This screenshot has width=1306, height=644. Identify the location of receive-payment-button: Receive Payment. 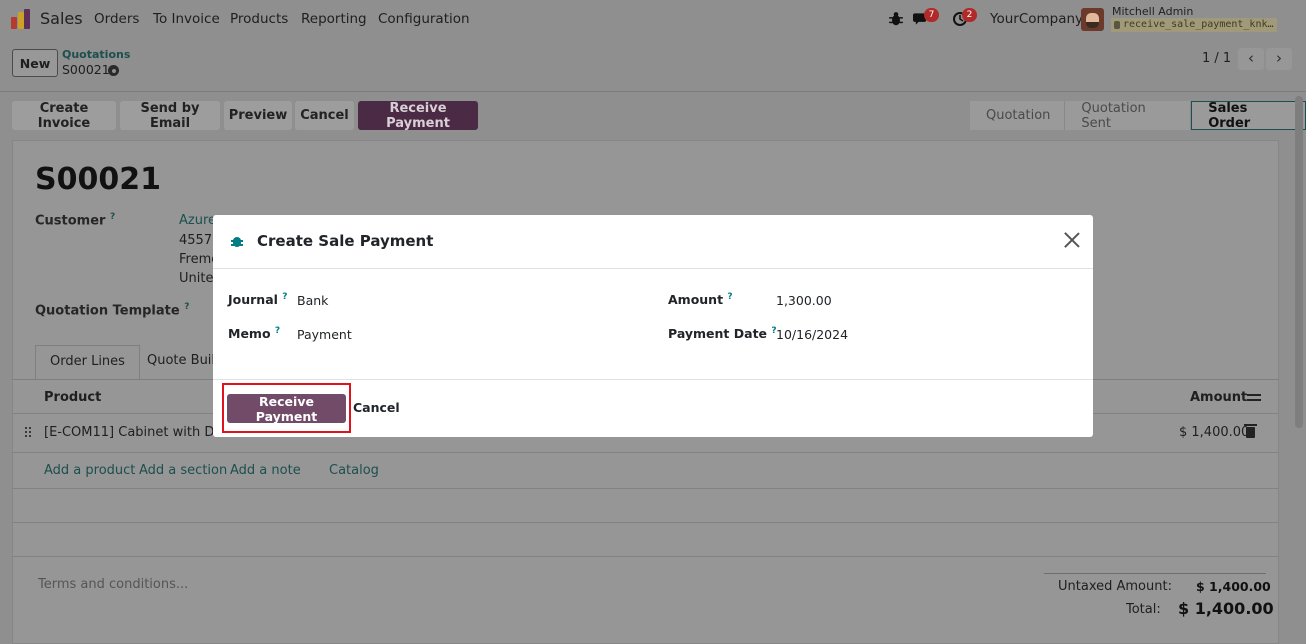
(286, 409).